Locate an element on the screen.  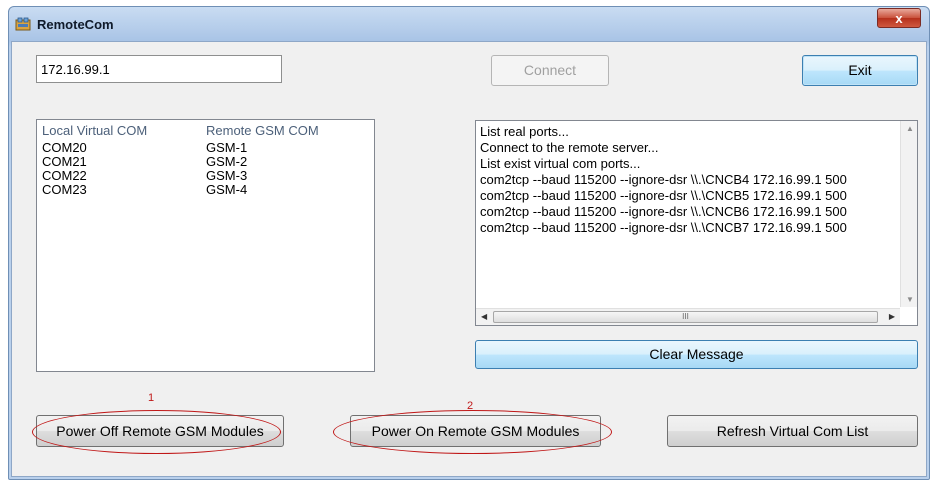
list-item: COM23 GSM-4 is located at coordinates (205, 189).